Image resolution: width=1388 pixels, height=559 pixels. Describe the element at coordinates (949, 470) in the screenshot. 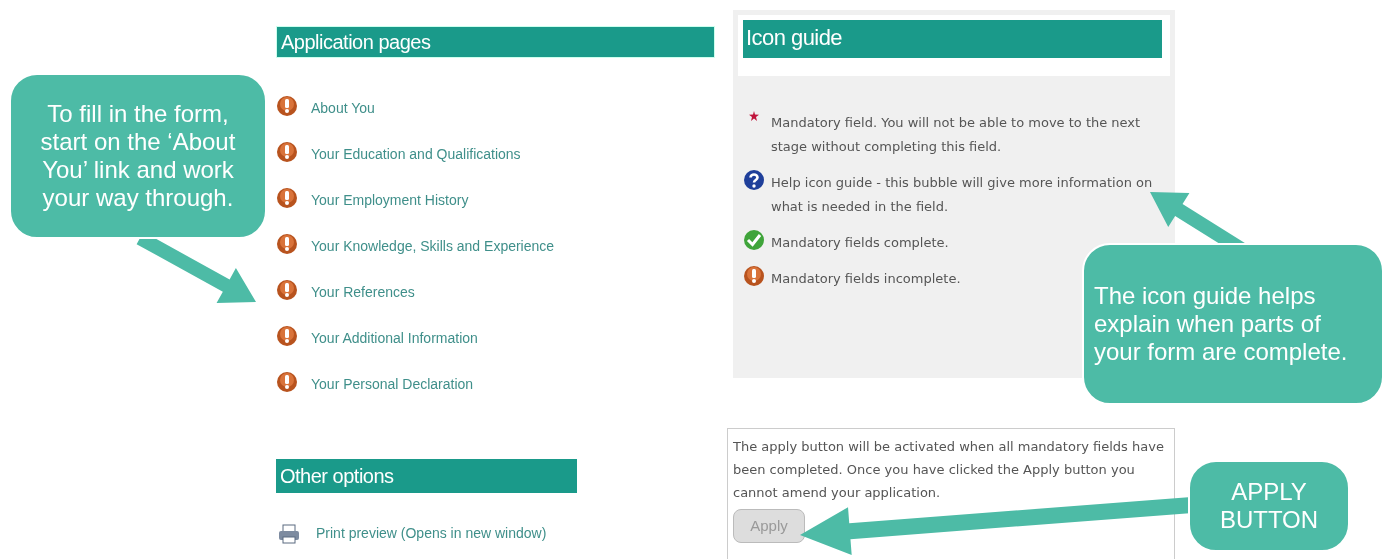

I see `apply-note: The apply button will be activated when all mandatory fields have been completed. Once you have clicked the Apply button you cannot amend your application.` at that location.